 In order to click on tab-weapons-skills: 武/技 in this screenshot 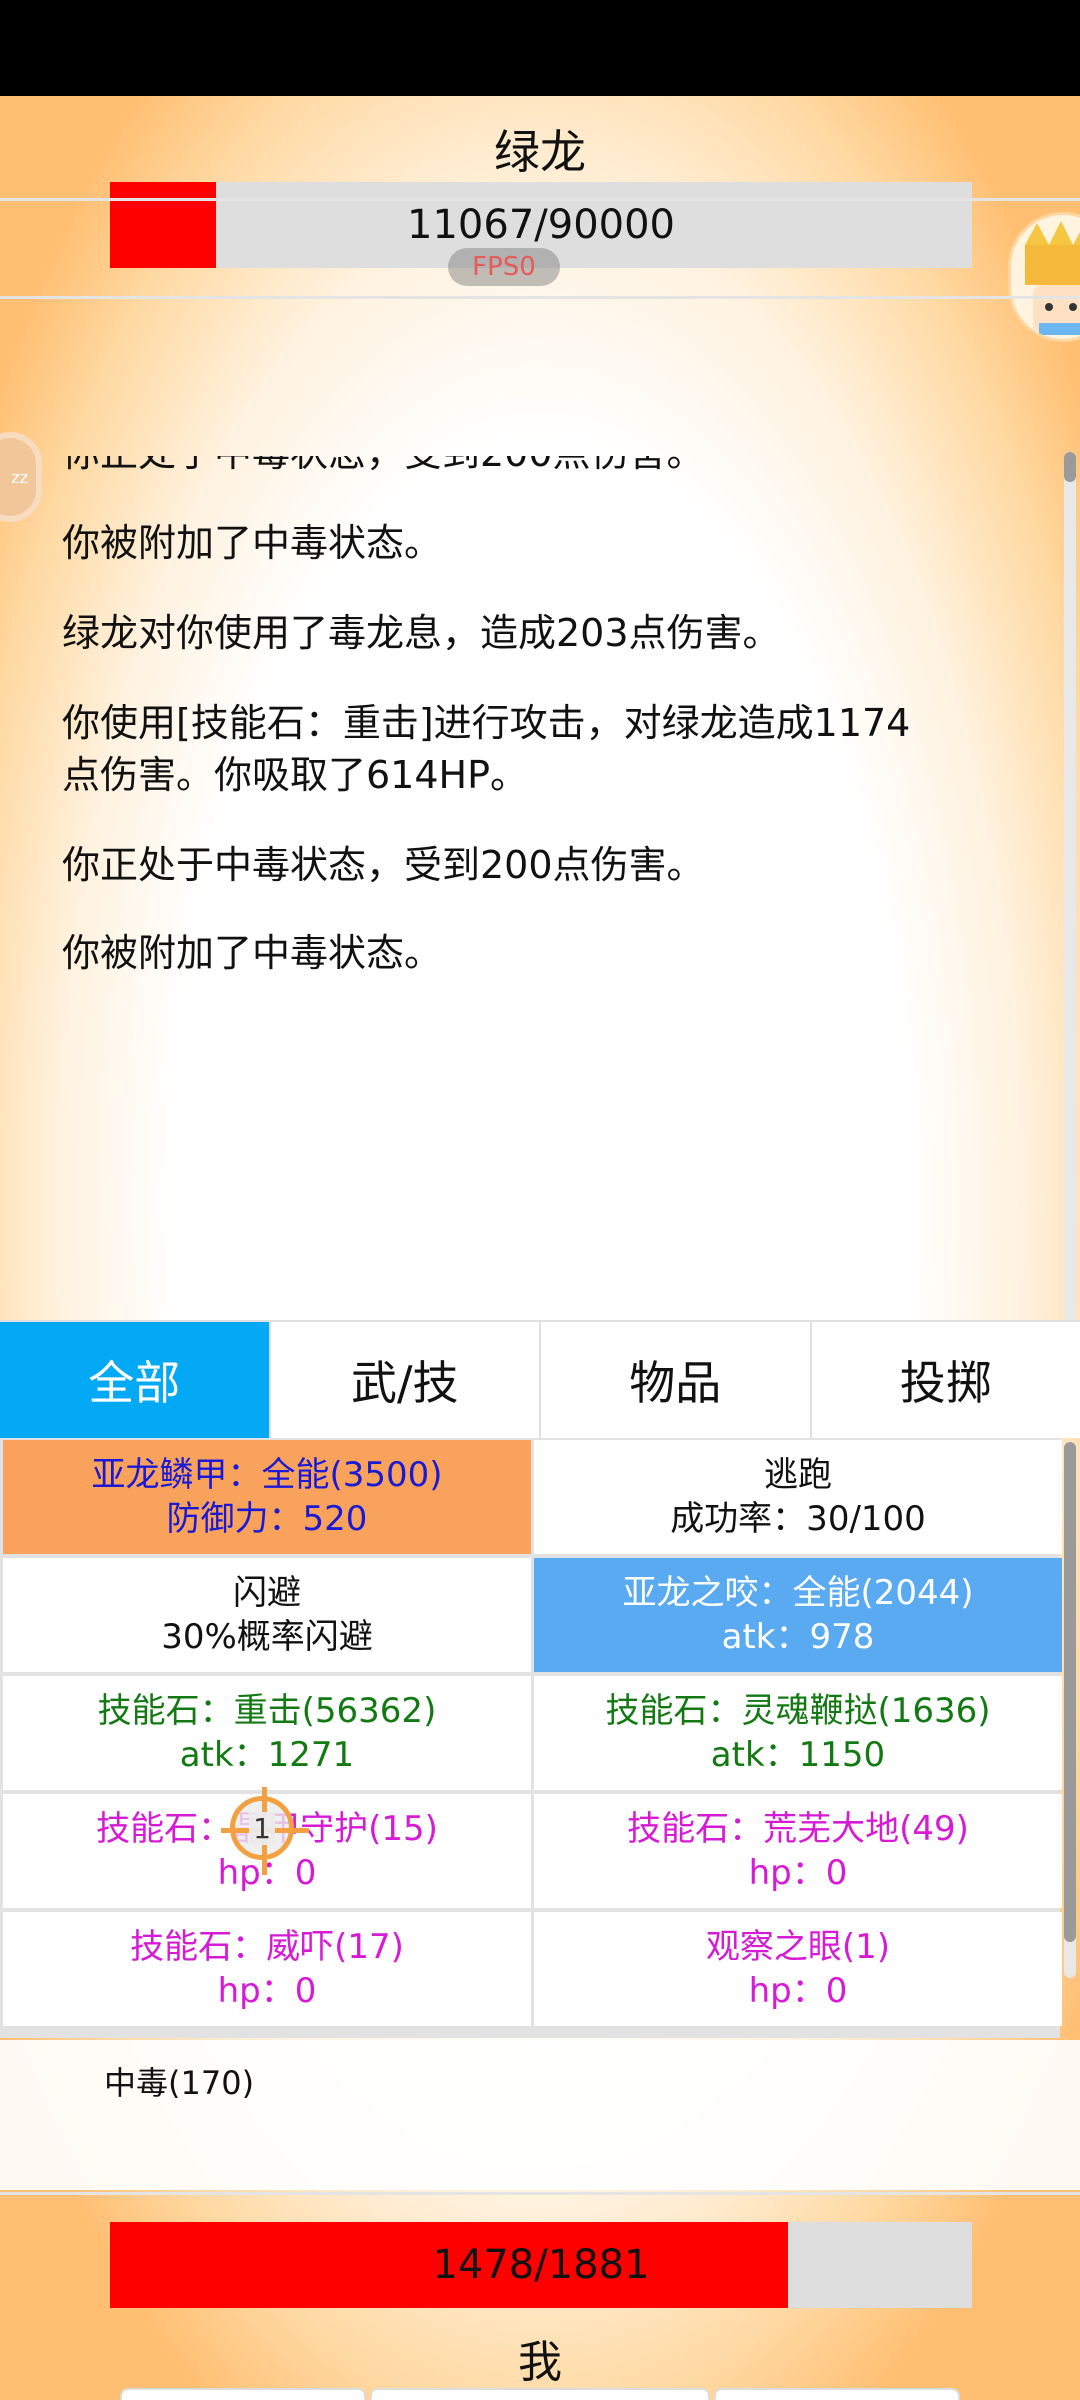, I will do `click(405, 1380)`.